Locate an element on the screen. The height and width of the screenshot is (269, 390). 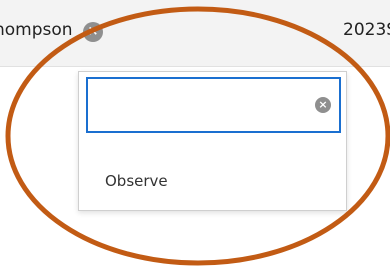
assignee-name: hompson is located at coordinates (36, 30).